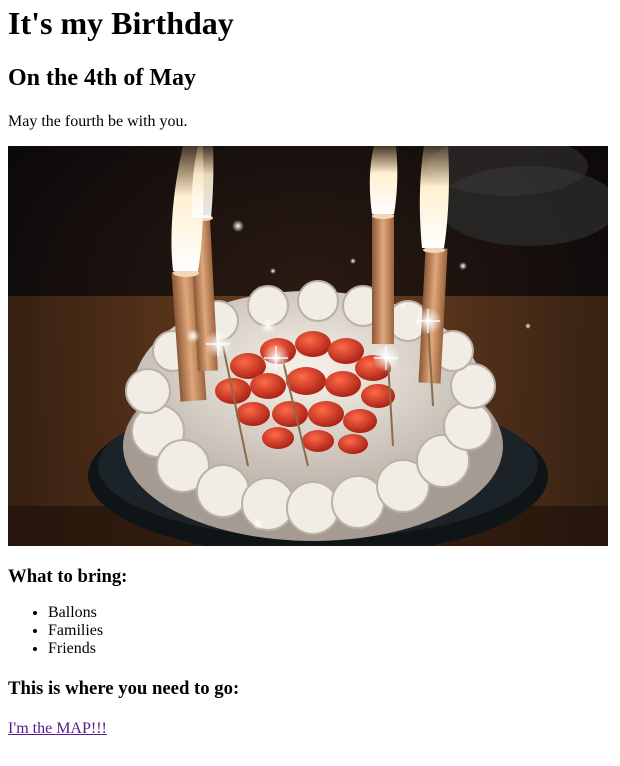  What do you see at coordinates (102, 78) in the screenshot?
I see `date-heading: On the 4th of May` at bounding box center [102, 78].